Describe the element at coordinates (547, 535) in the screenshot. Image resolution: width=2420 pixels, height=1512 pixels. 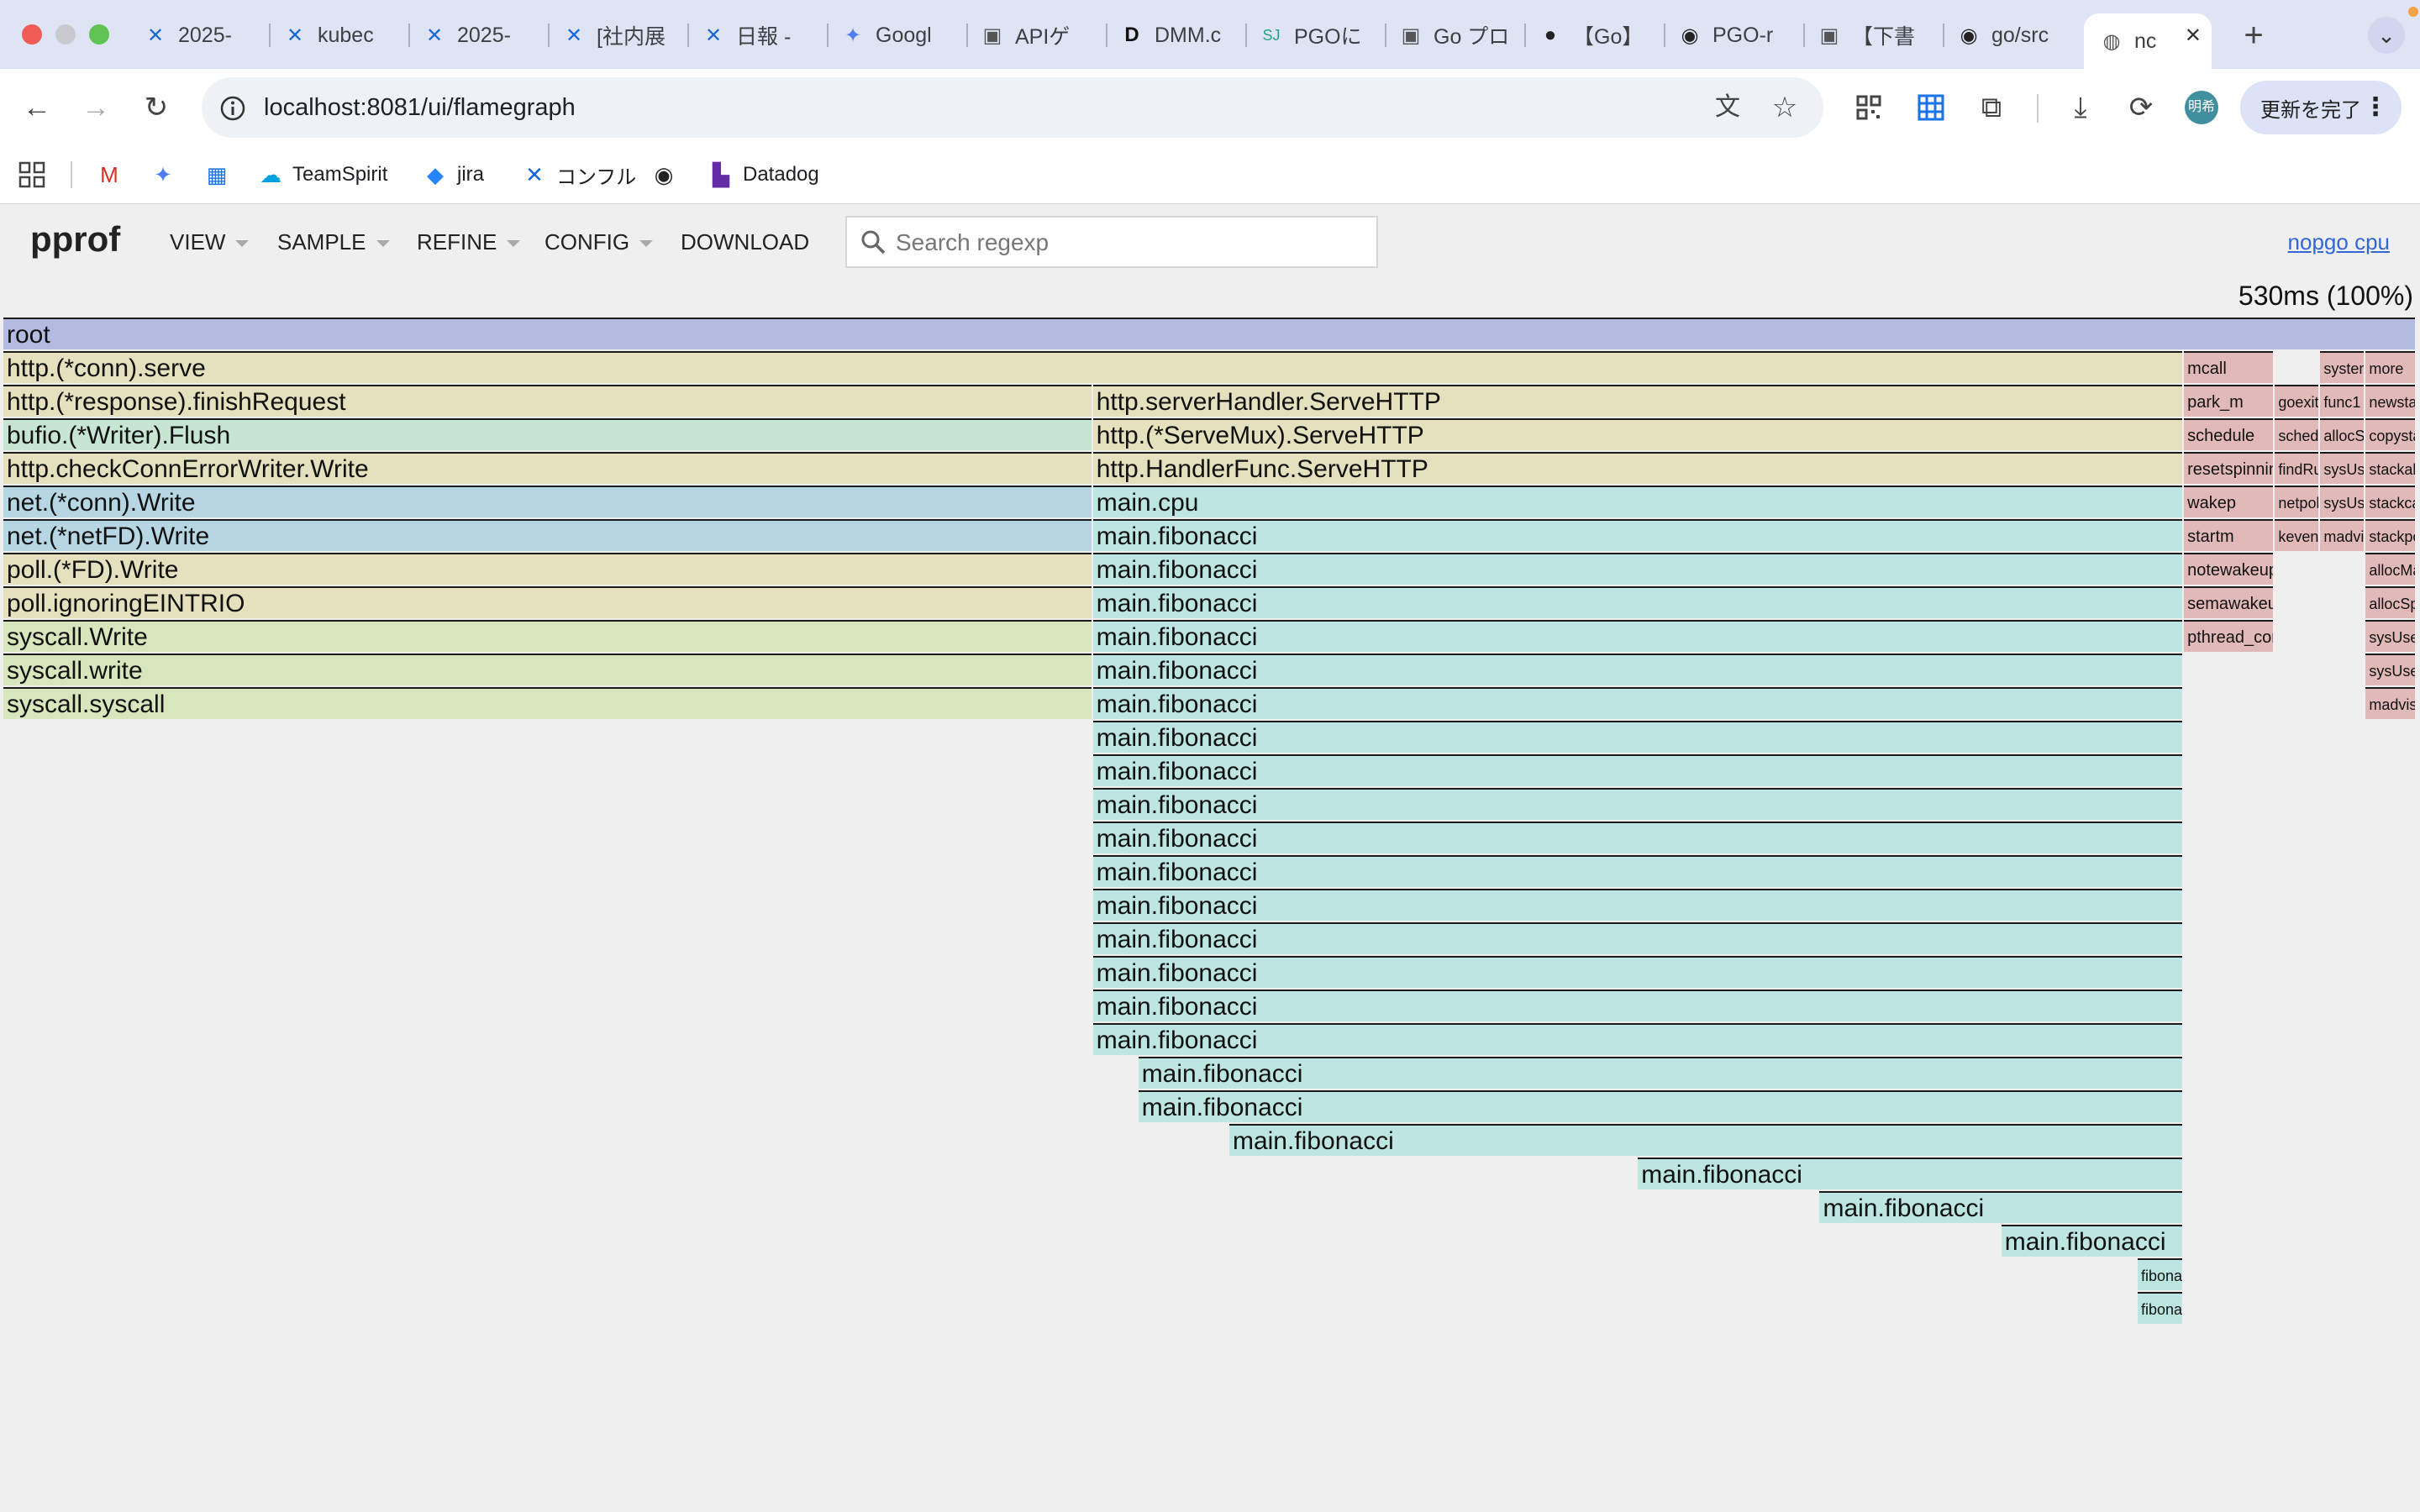
I see `flame-frame: net.(*netFD).Write` at that location.